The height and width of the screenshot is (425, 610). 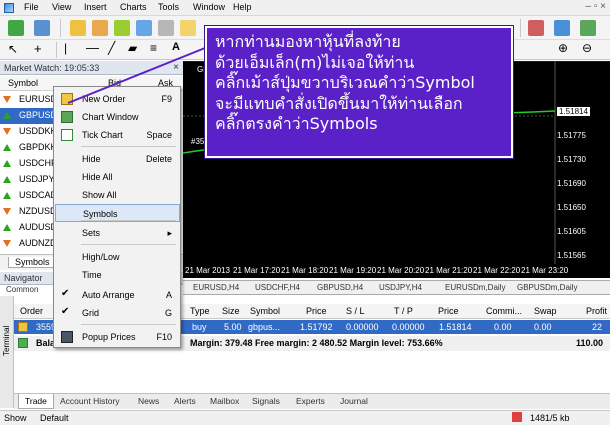 What do you see at coordinates (315, 62) in the screenshot?
I see `callout-line: ด้วยเอ็มเล็ก(m)ไม่เจอให้ท่าน` at bounding box center [315, 62].